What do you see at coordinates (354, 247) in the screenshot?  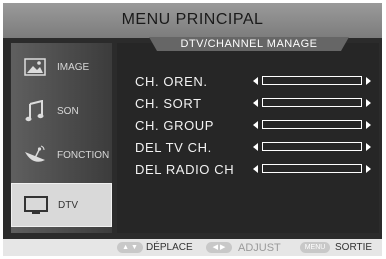 I see `exit-hint: SORTIE` at bounding box center [354, 247].